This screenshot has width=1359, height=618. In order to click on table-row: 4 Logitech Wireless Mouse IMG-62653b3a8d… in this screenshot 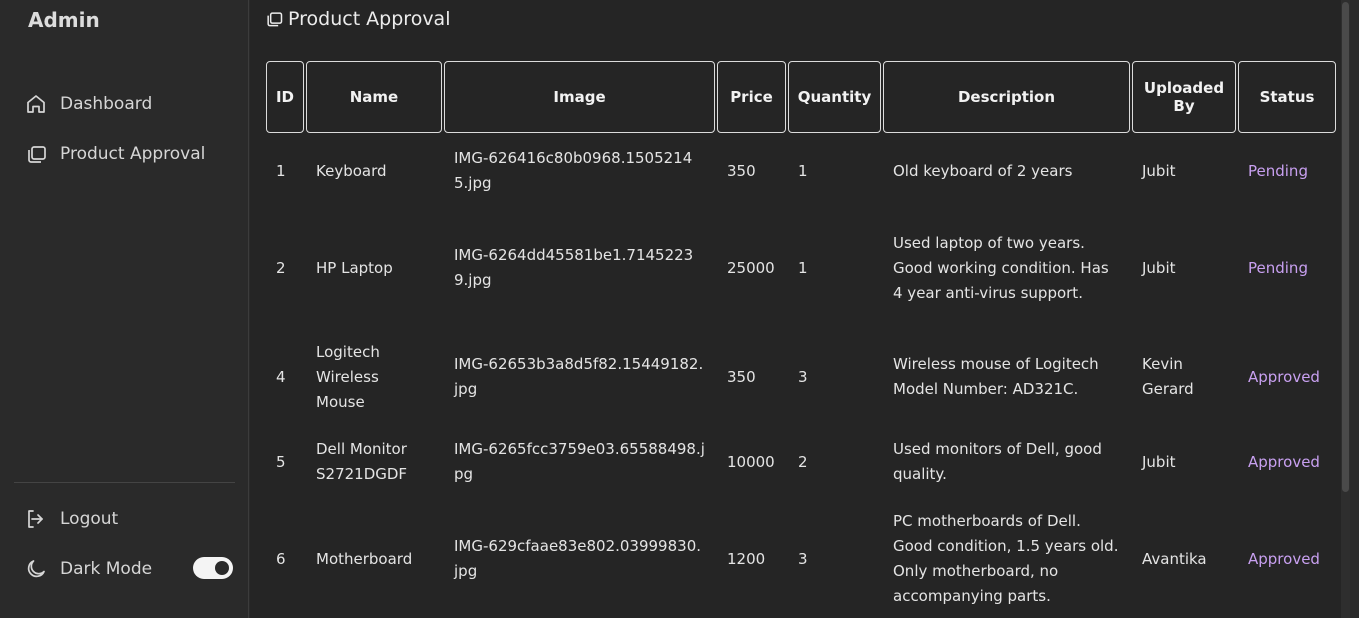, I will do `click(801, 377)`.